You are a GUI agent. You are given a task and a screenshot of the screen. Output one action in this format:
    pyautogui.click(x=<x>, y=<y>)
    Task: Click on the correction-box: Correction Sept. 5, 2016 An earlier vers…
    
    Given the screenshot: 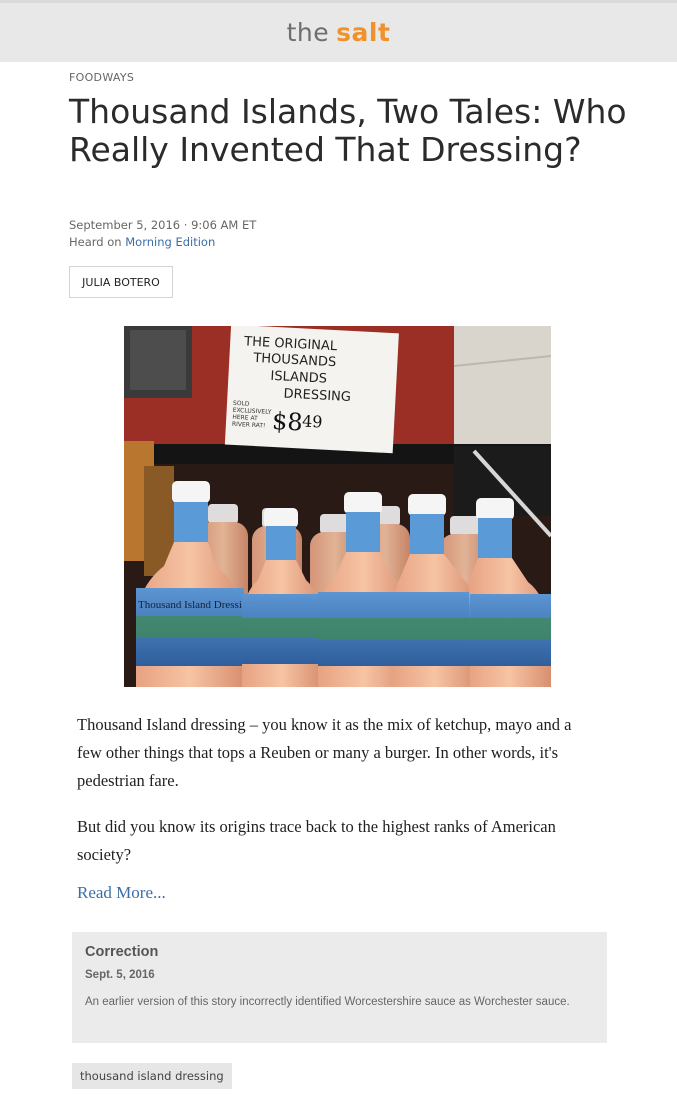 What is the action you would take?
    pyautogui.click(x=339, y=987)
    